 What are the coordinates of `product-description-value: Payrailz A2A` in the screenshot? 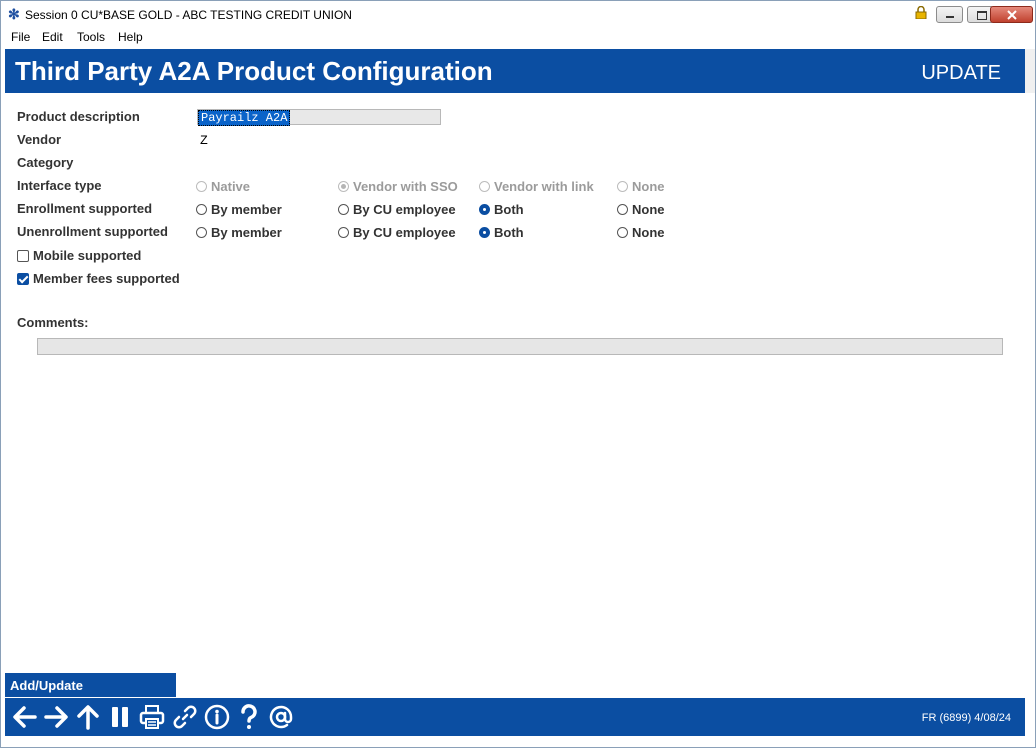 It's located at (244, 118).